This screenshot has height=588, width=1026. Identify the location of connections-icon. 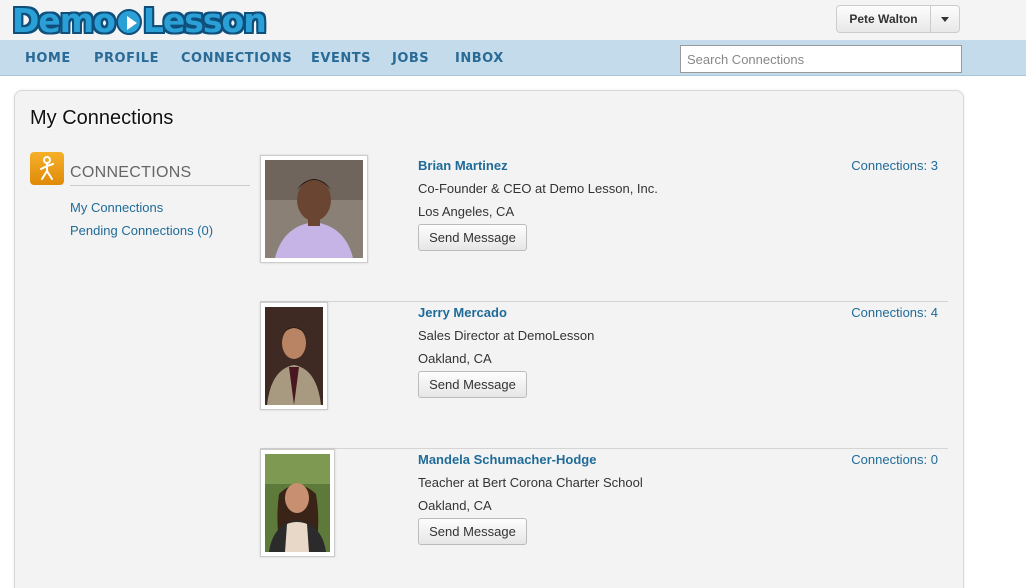
(47, 168).